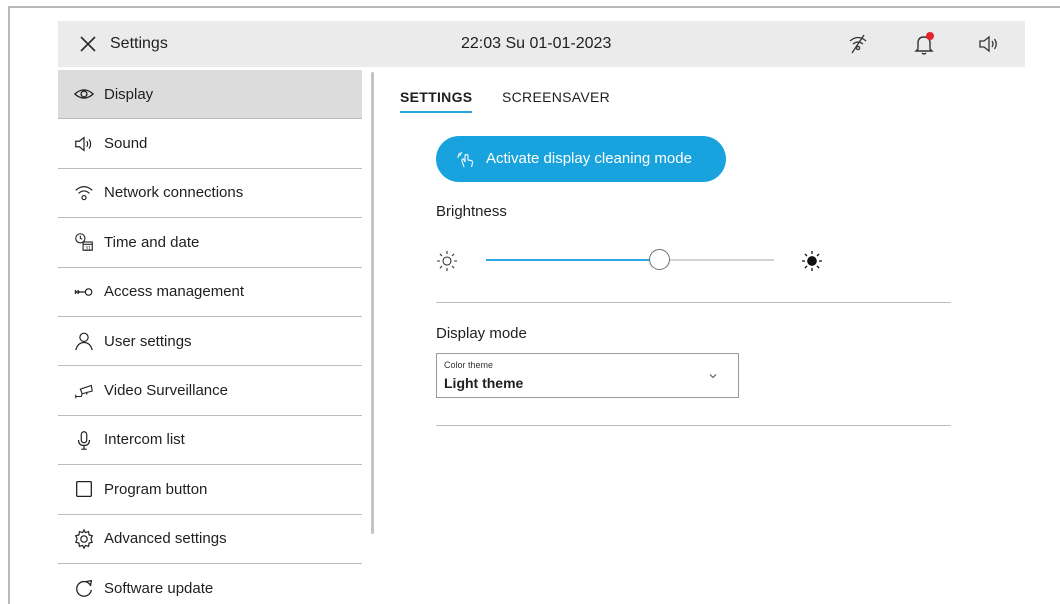  I want to click on top-bar: Settings 22:03 Su 01-01-2023, so click(541, 44).